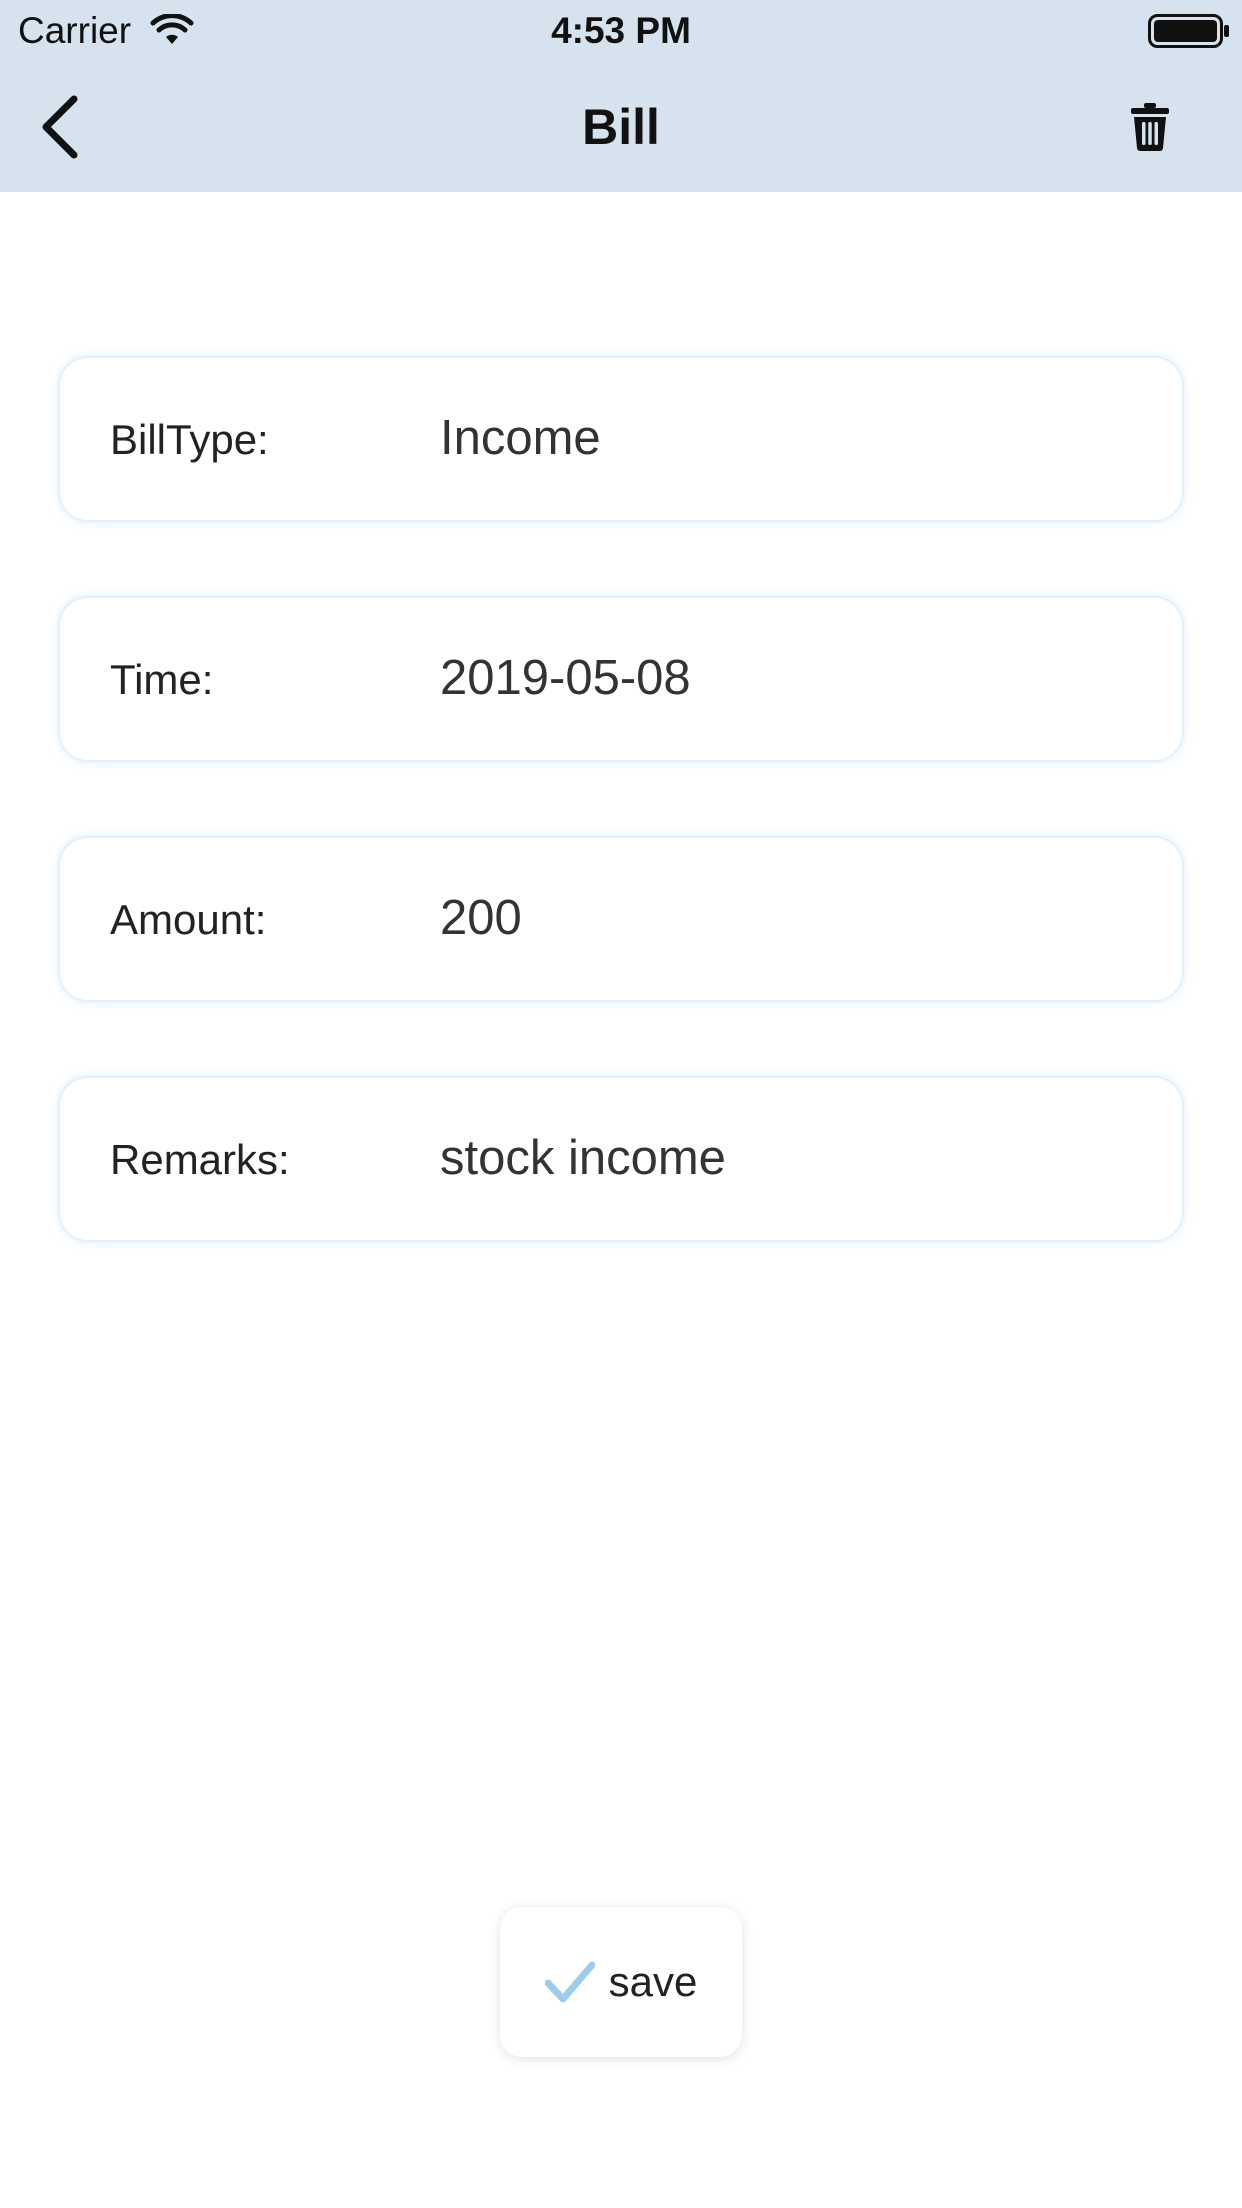 The height and width of the screenshot is (2208, 1242). What do you see at coordinates (790, 1158) in the screenshot?
I see `remarks-input: stock income` at bounding box center [790, 1158].